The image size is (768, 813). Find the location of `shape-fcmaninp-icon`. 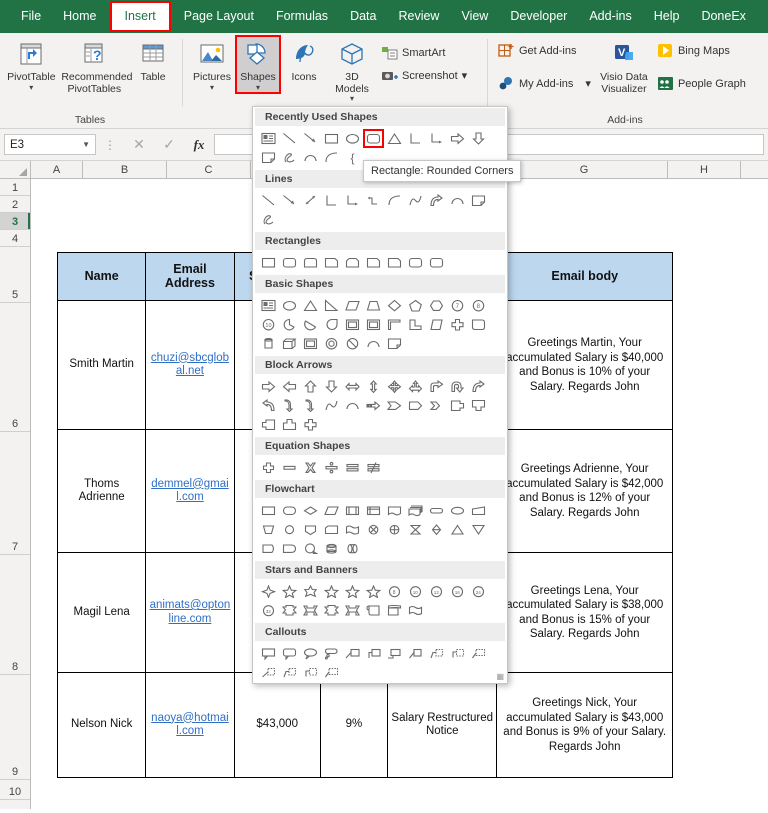

shape-fcmaninp-icon is located at coordinates (478, 510).